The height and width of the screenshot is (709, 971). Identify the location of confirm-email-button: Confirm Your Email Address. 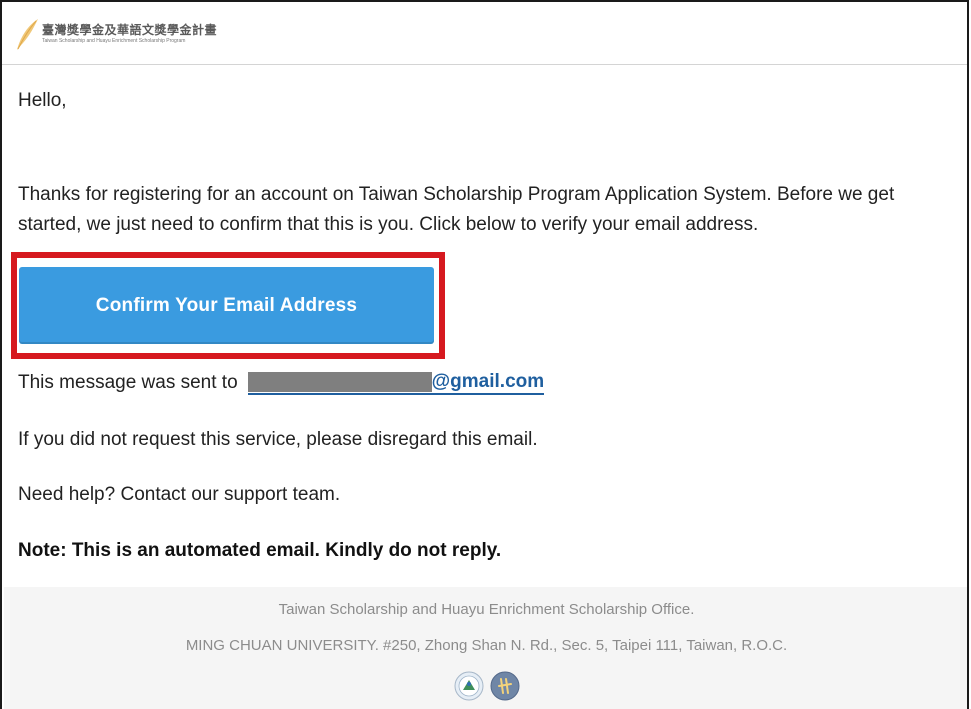
(226, 305).